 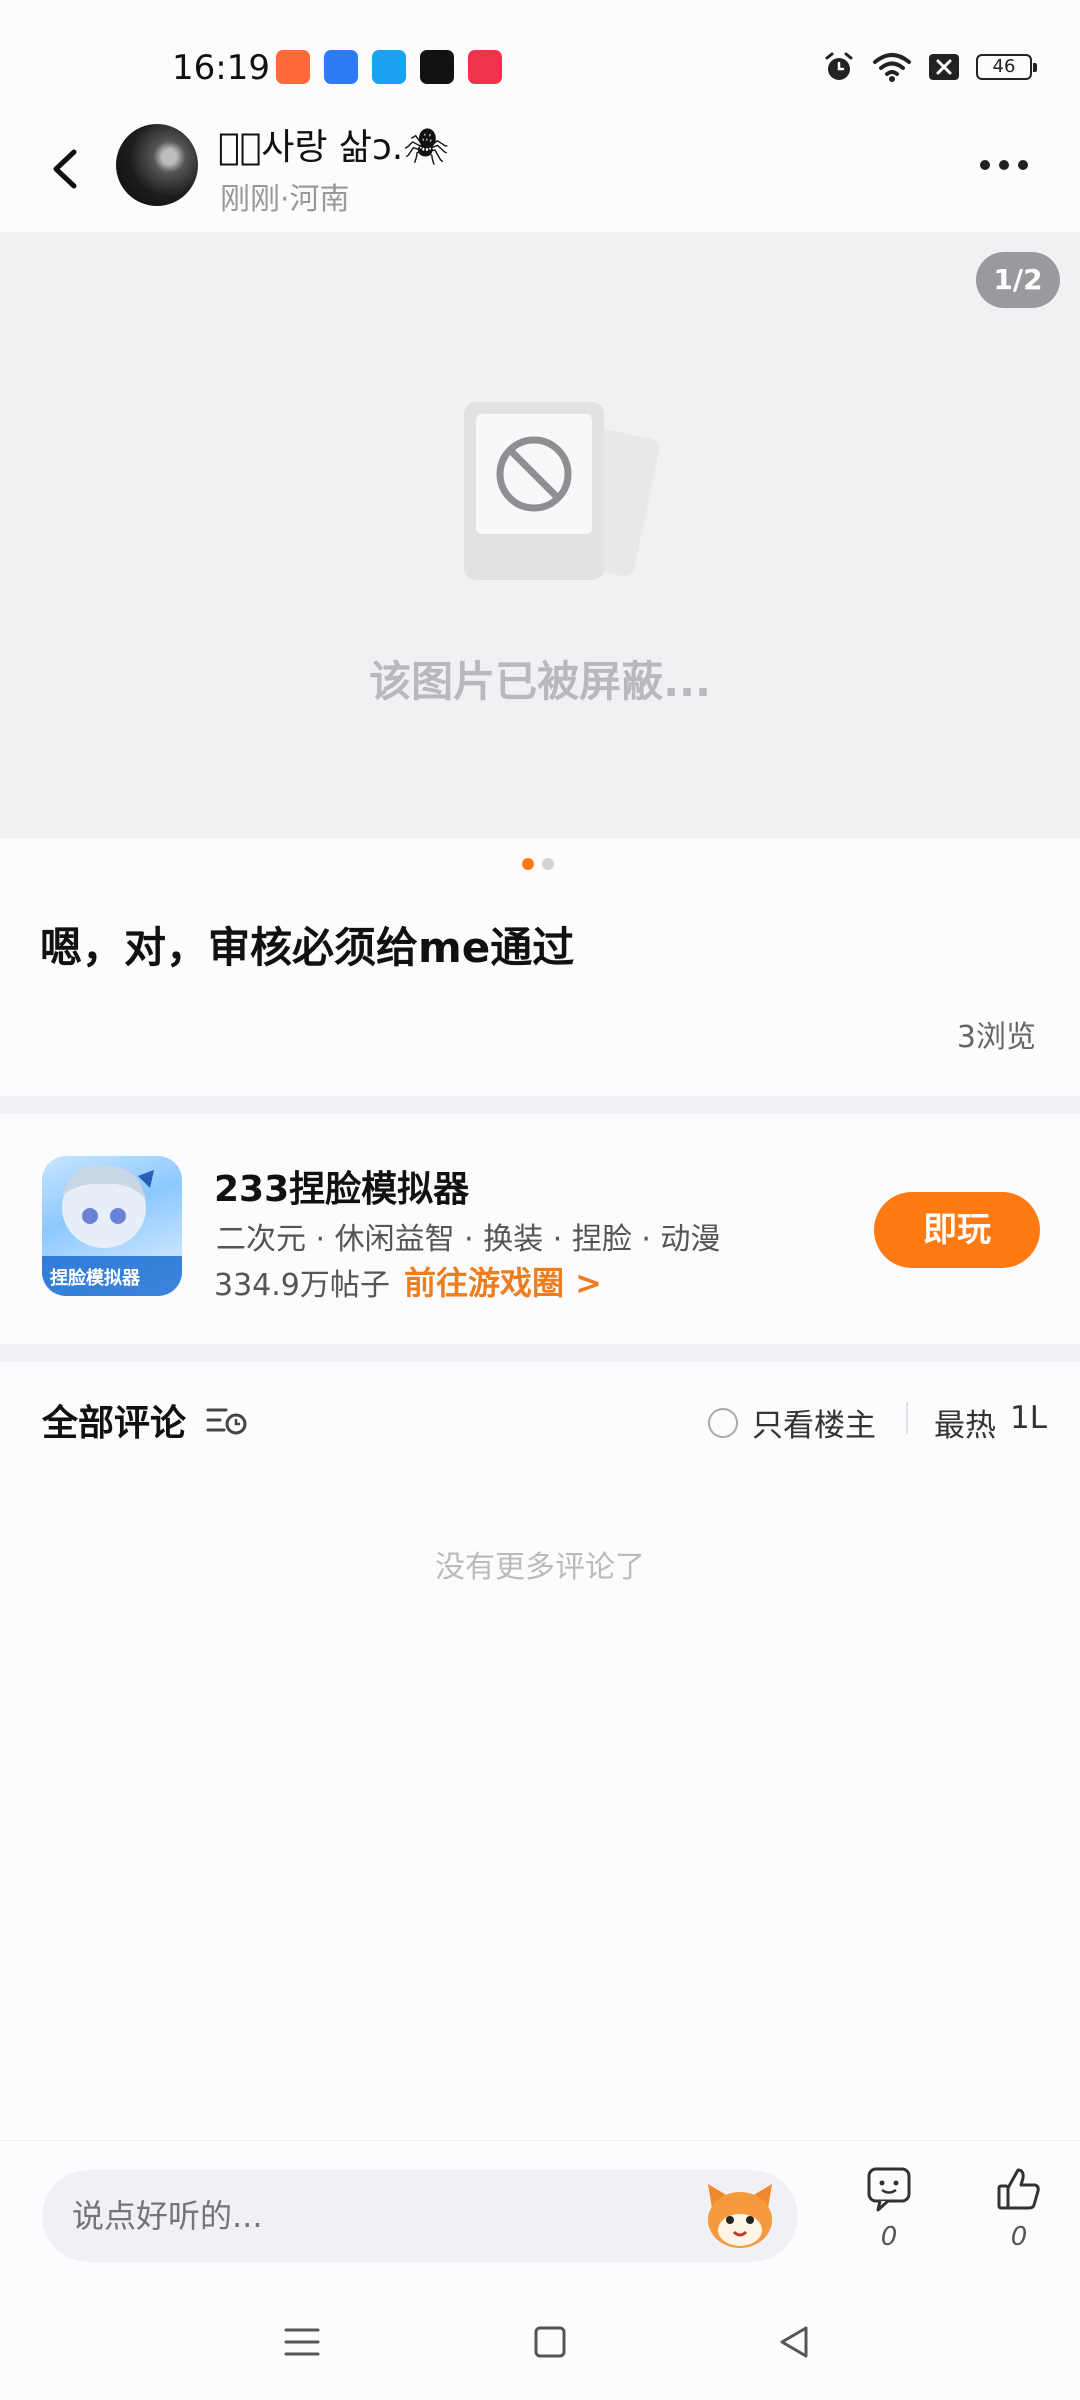 What do you see at coordinates (112, 1226) in the screenshot?
I see `game-icon: 捏脸模拟器` at bounding box center [112, 1226].